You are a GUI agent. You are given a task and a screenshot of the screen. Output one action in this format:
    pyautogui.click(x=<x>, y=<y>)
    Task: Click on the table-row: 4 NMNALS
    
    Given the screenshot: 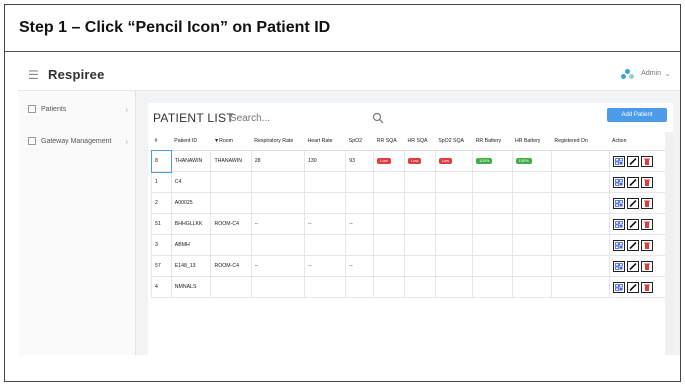 What is the action you would take?
    pyautogui.click(x=412, y=287)
    